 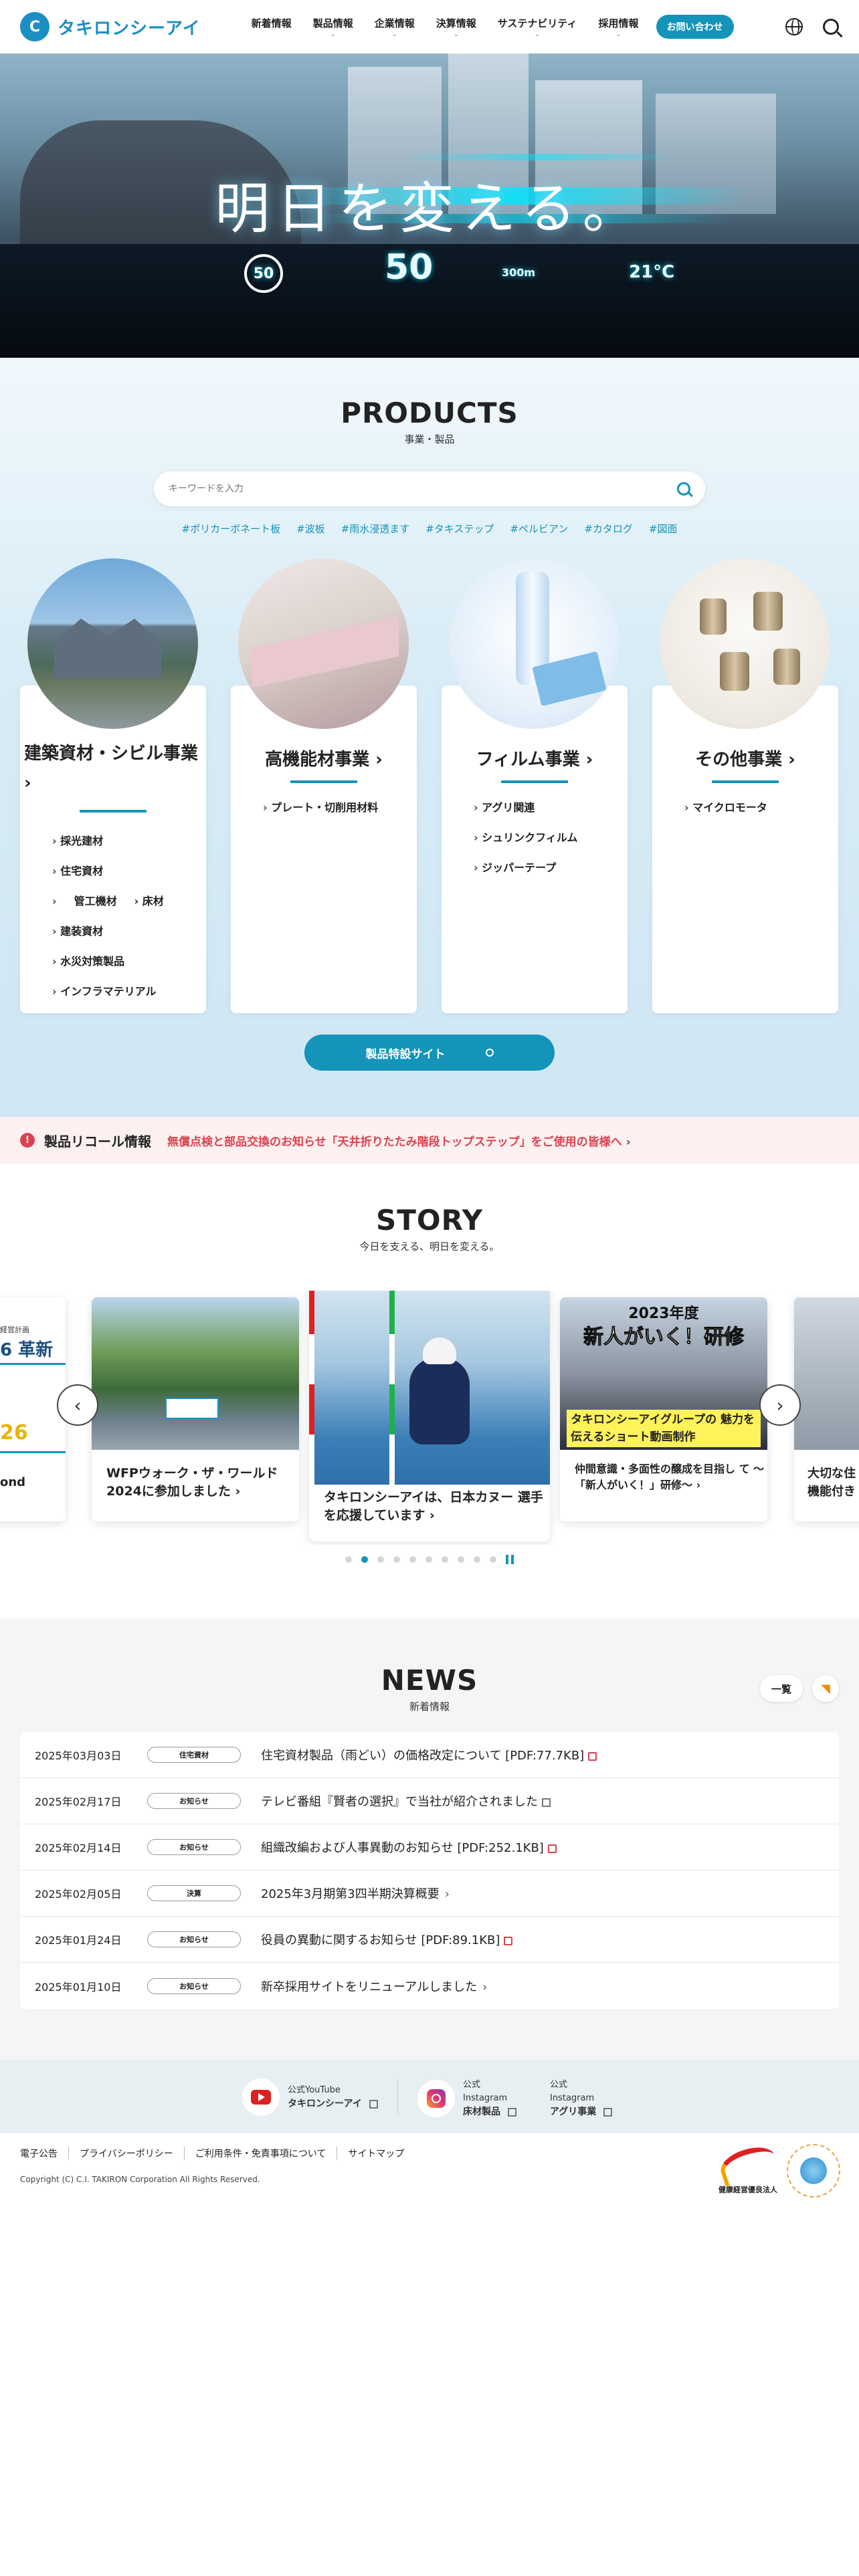 I want to click on contact-button: お問い合わせ, so click(x=695, y=27).